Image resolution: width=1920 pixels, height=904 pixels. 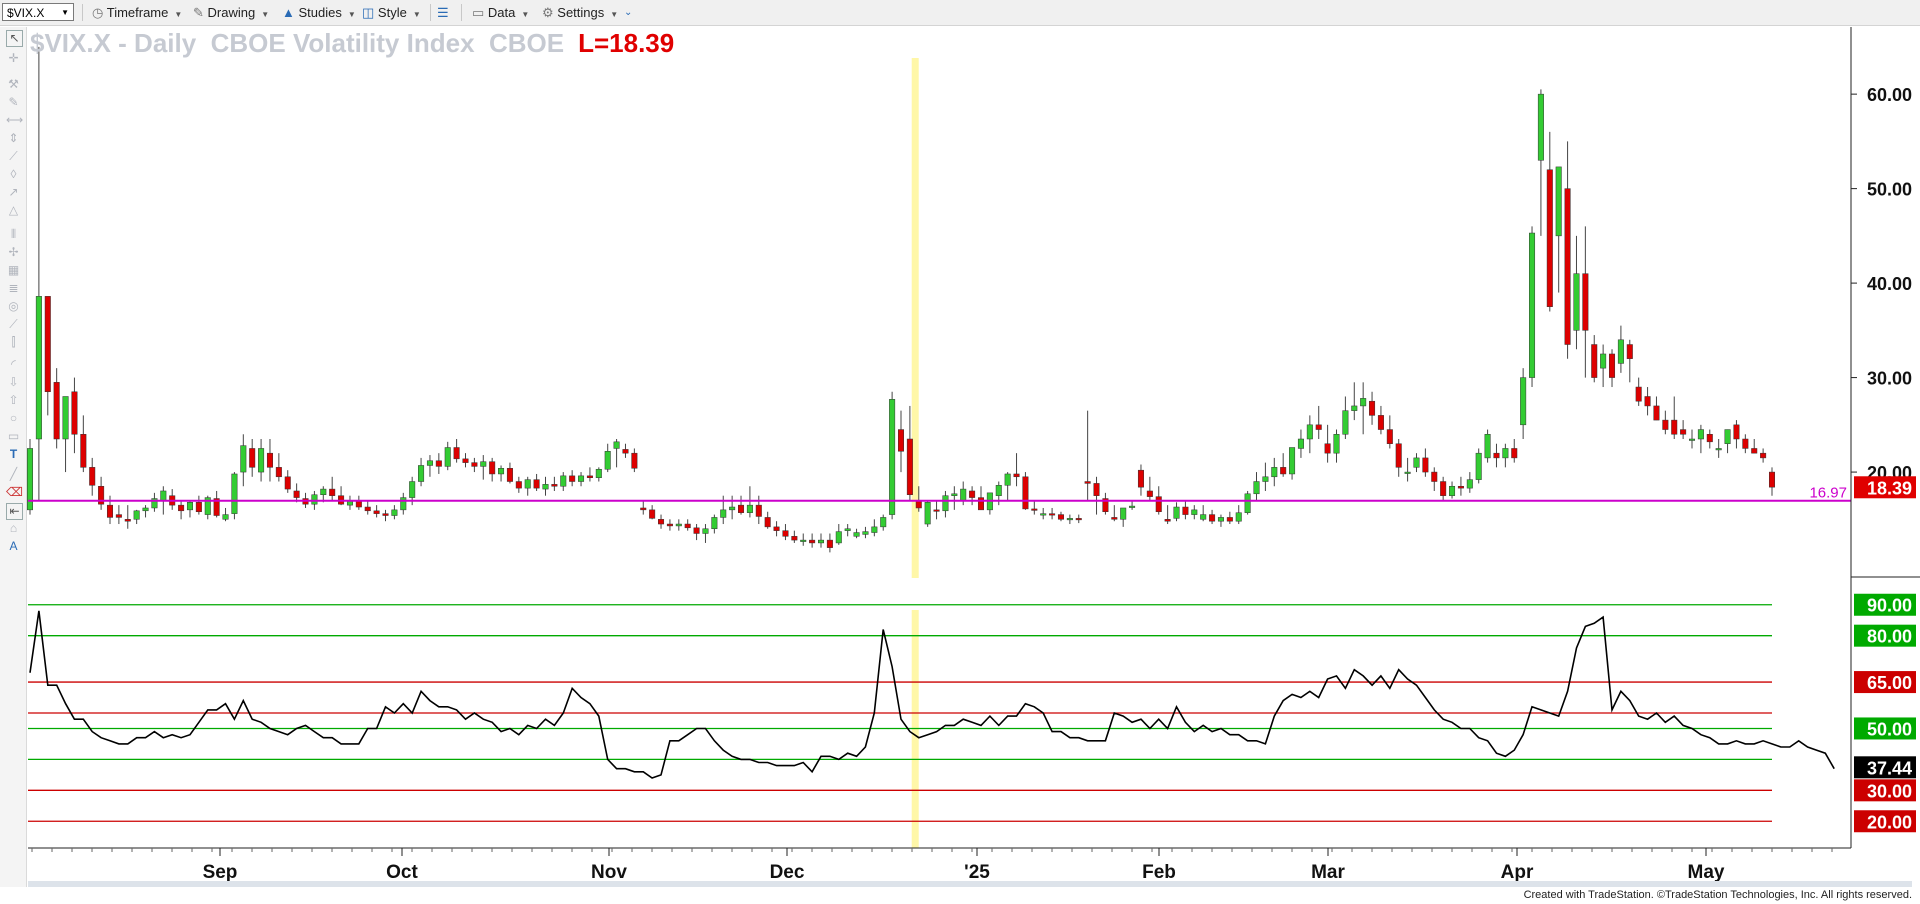 What do you see at coordinates (1159, 872) in the screenshot?
I see `time-axis-label: Feb` at bounding box center [1159, 872].